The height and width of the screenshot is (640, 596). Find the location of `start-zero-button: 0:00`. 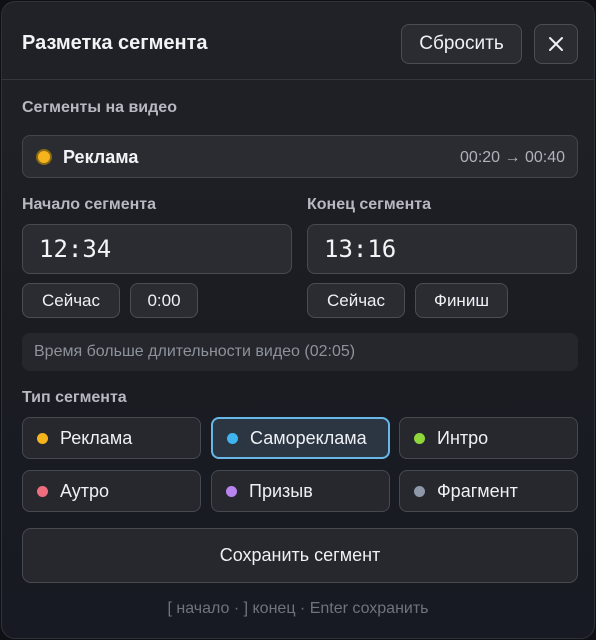

start-zero-button: 0:00 is located at coordinates (164, 300).